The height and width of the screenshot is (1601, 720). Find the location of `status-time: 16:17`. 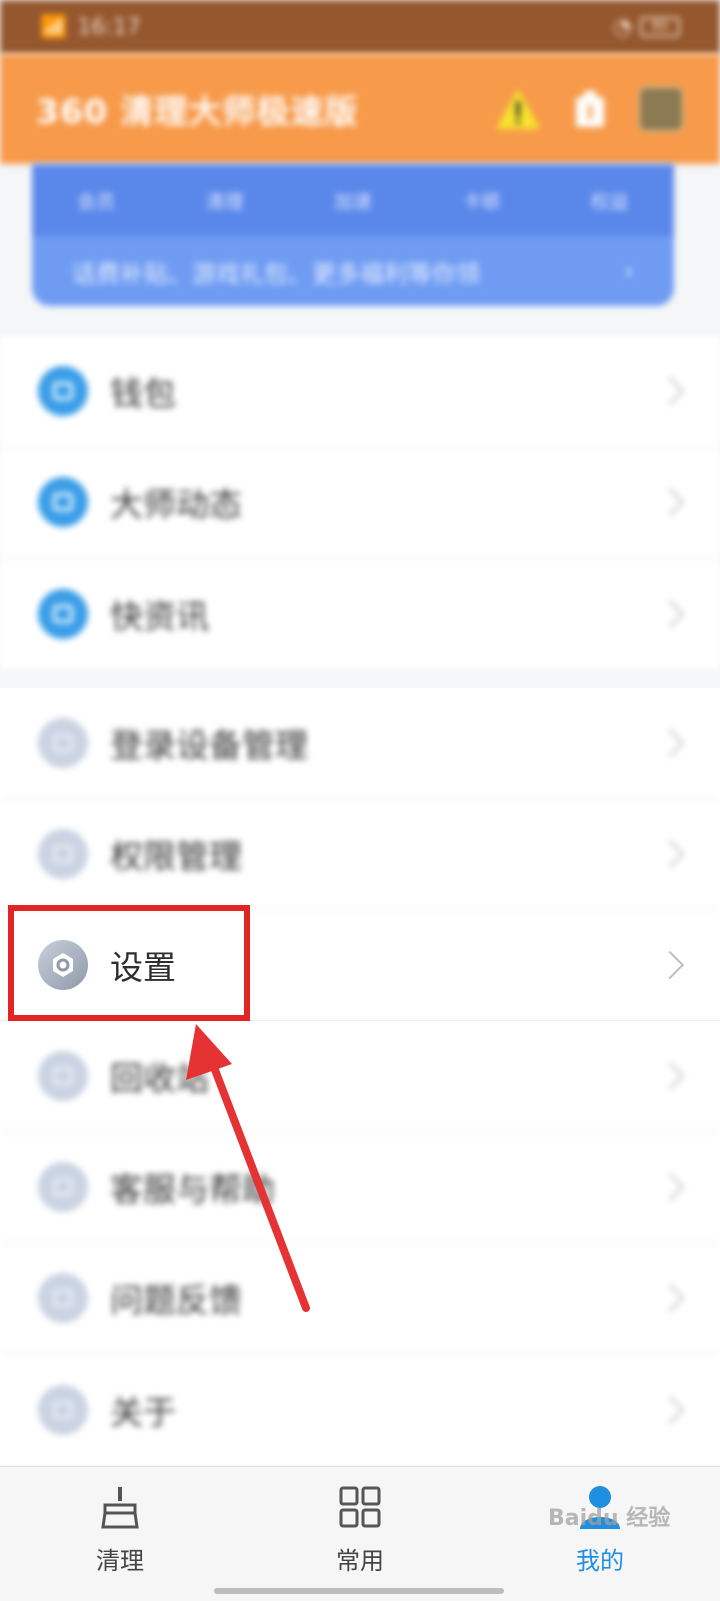

status-time: 16:17 is located at coordinates (109, 27).